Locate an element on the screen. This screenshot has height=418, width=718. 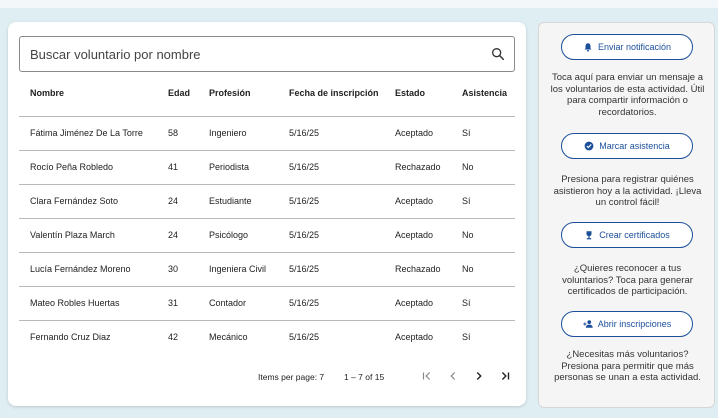
cell-profession: Periodista is located at coordinates (238, 166).